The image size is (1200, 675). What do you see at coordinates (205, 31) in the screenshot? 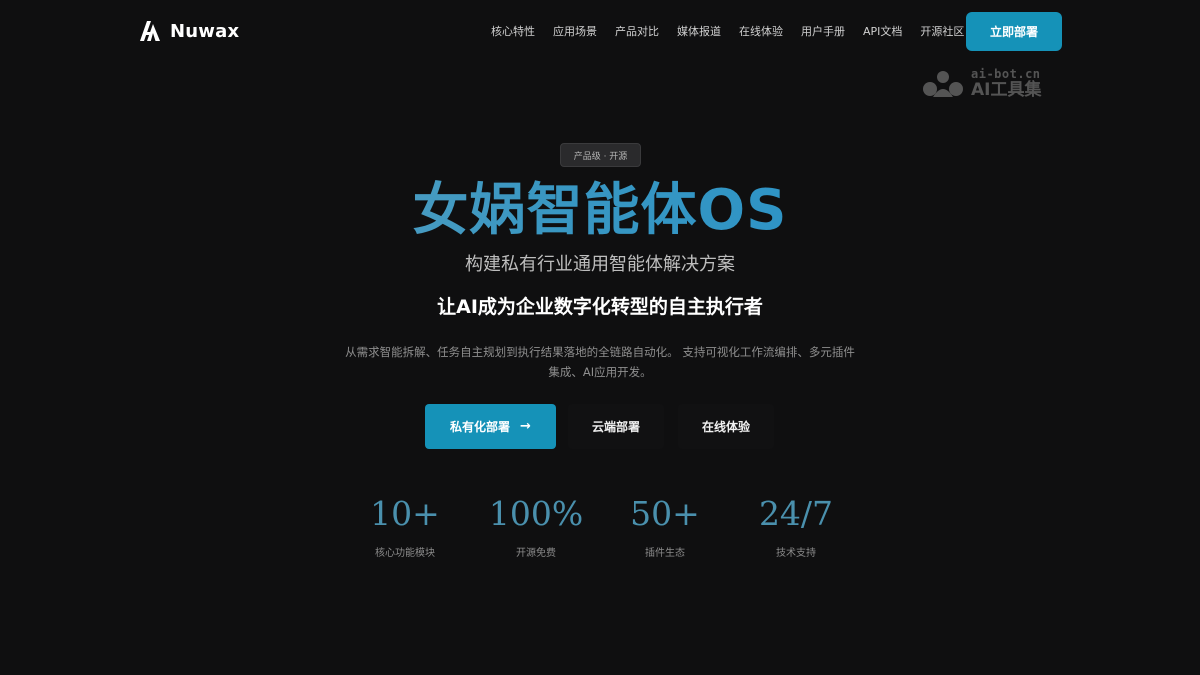
I see `brand-name: Nuwax` at bounding box center [205, 31].